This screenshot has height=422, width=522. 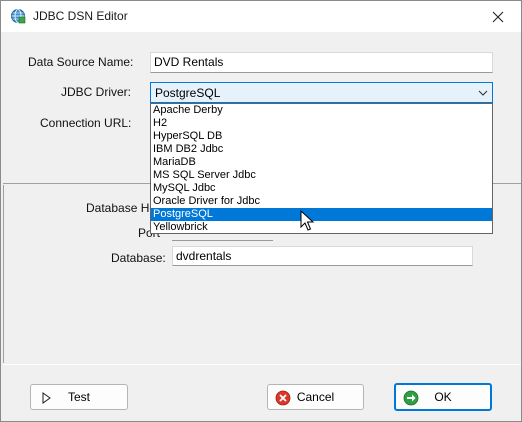 I want to click on cancel-button: Cancel, so click(x=315, y=397).